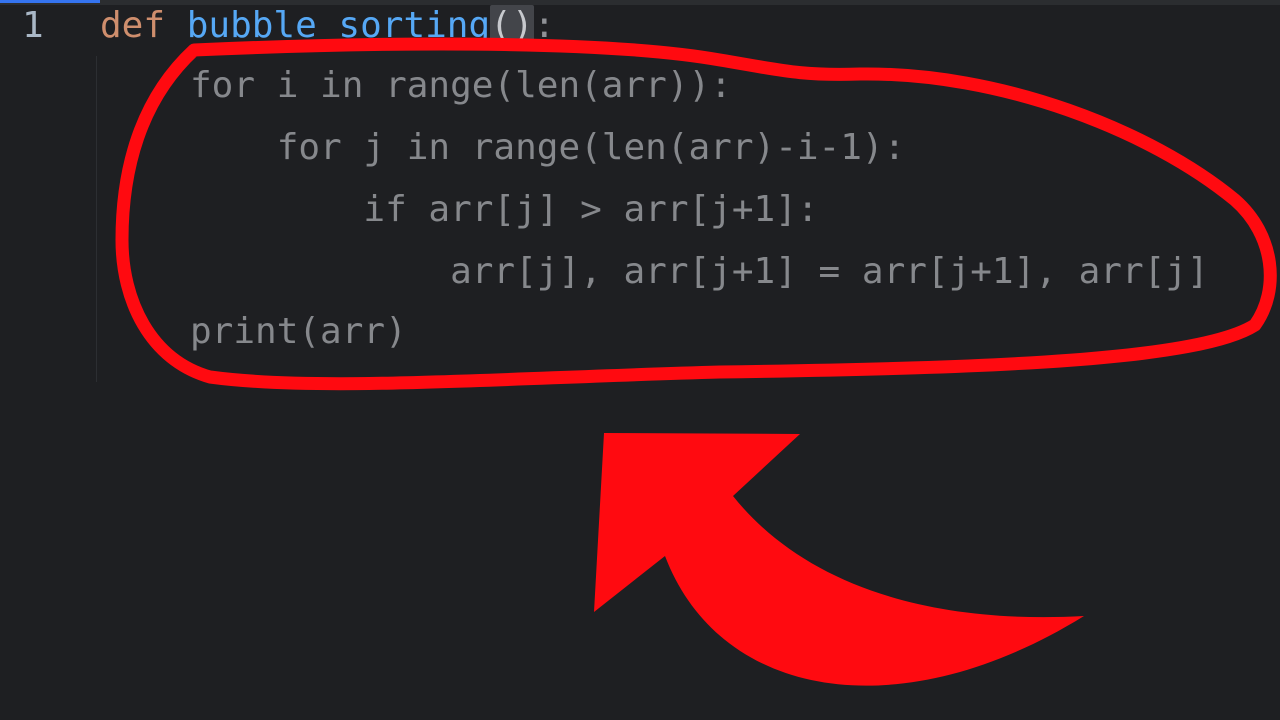  Describe the element at coordinates (839, 559) in the screenshot. I see `curved-arrow-icon` at that location.